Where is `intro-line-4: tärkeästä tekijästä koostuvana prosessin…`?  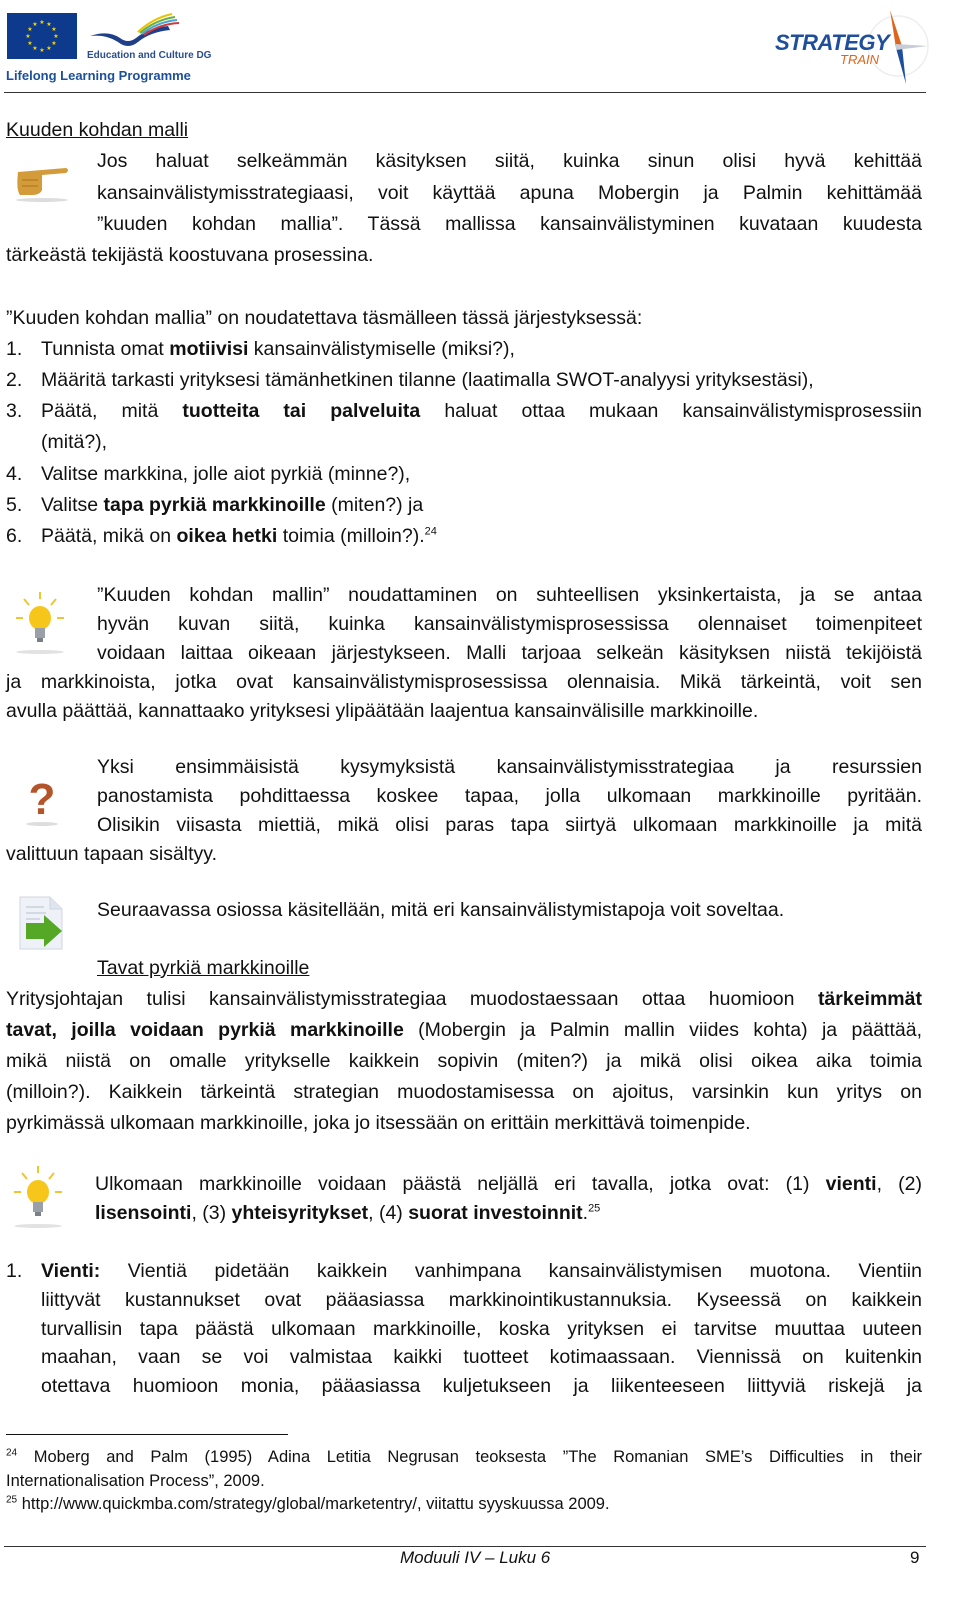
intro-line-4: tärkeästä tekijästä koostuvana prosessin… is located at coordinates (190, 255).